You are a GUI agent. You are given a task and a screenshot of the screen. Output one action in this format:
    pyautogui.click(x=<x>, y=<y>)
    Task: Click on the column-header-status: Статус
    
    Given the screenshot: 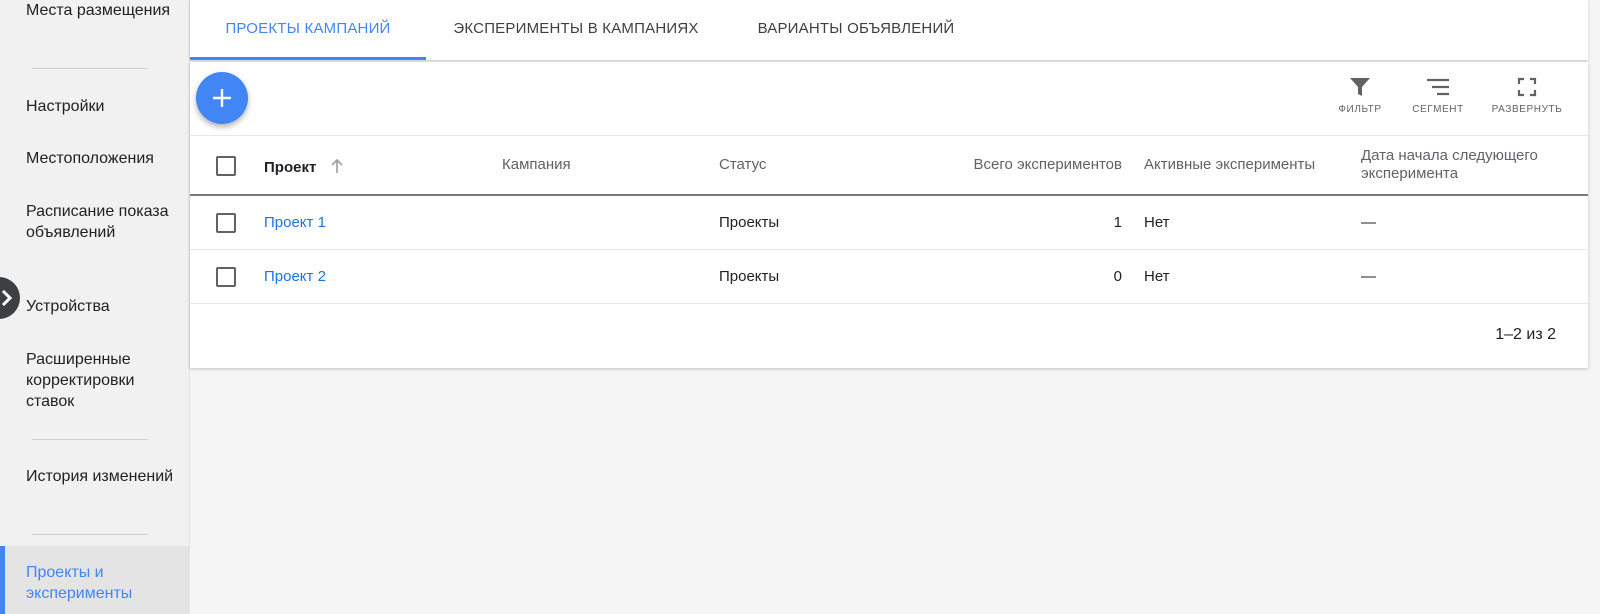 What is the action you would take?
    pyautogui.click(x=742, y=165)
    